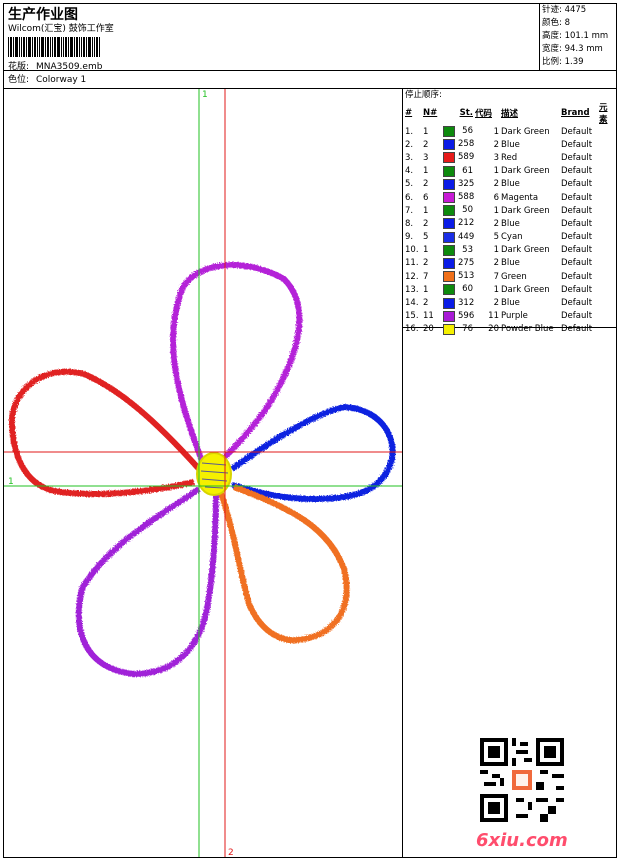 Image resolution: width=620 pixels, height=860 pixels. I want to click on row-index-text: 15., so click(412, 316).